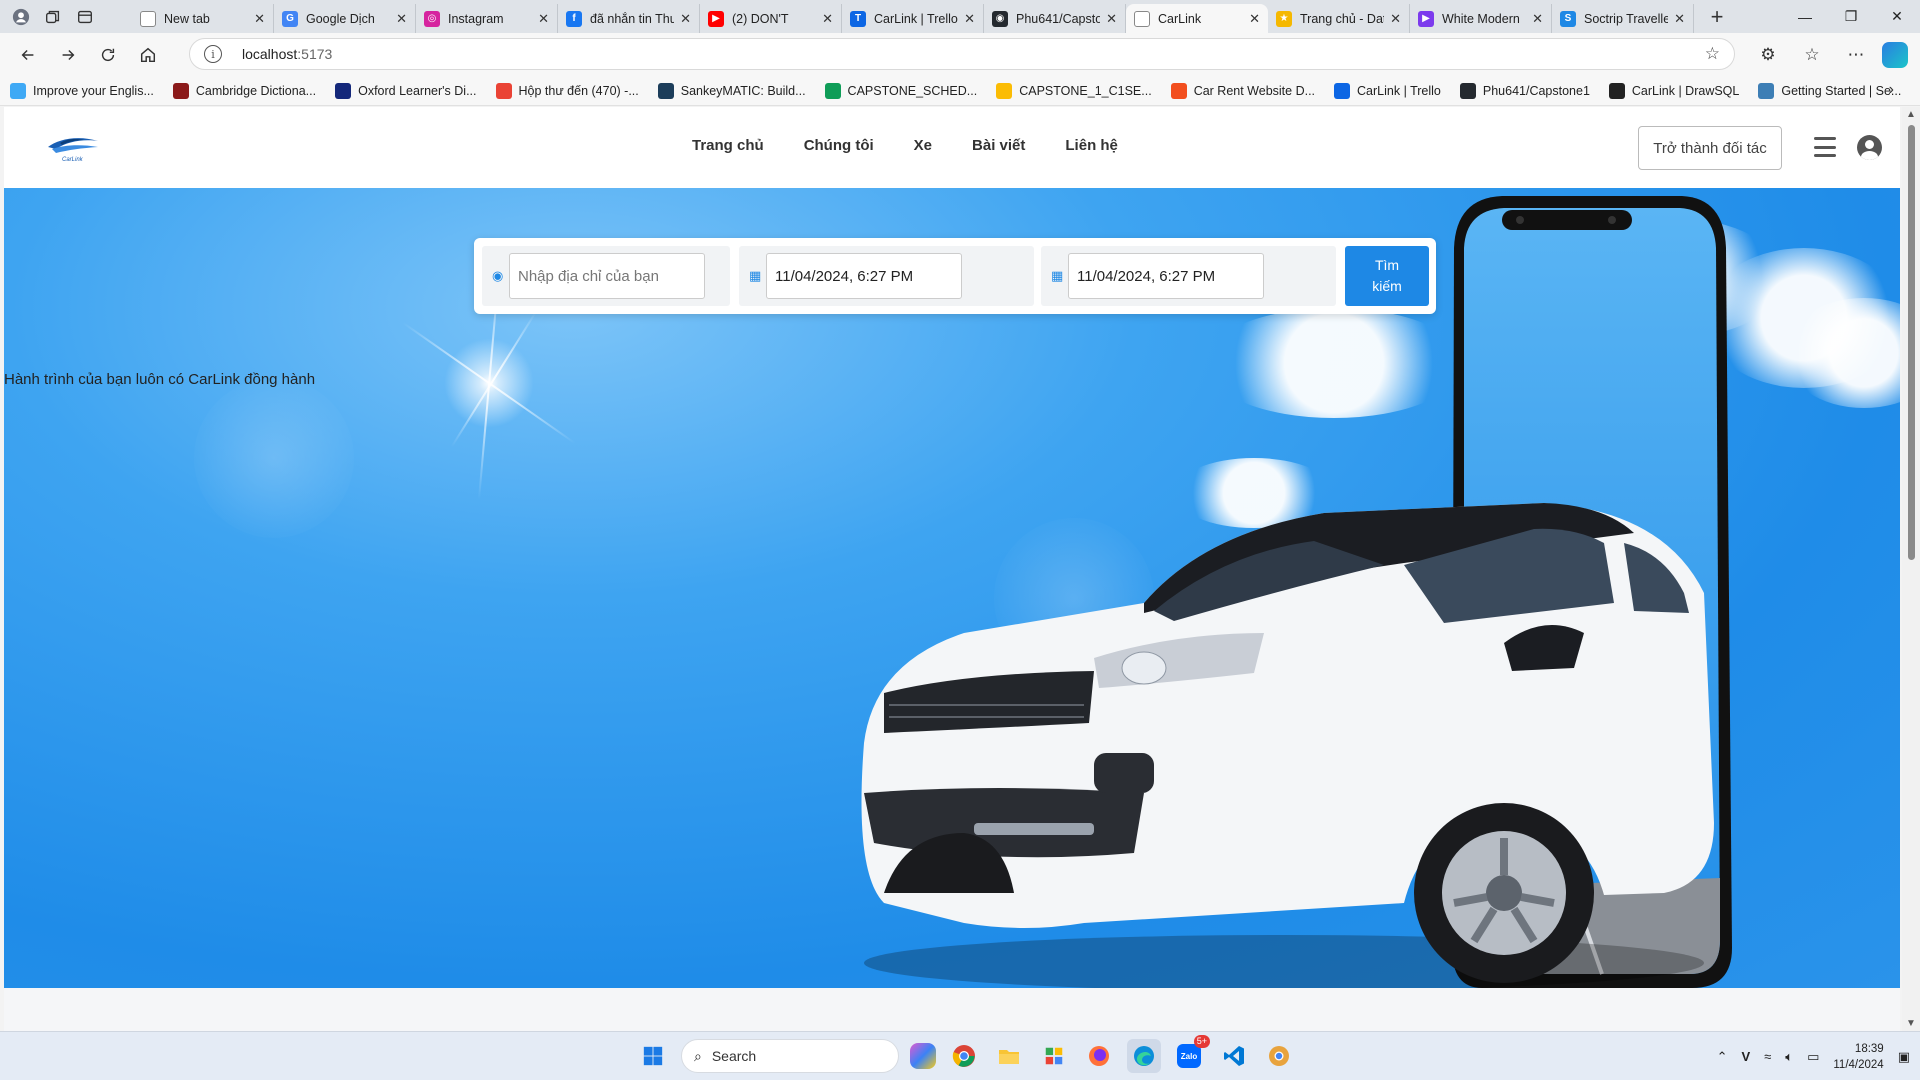  I want to click on more-menu-icon: ⋯, so click(1856, 55).